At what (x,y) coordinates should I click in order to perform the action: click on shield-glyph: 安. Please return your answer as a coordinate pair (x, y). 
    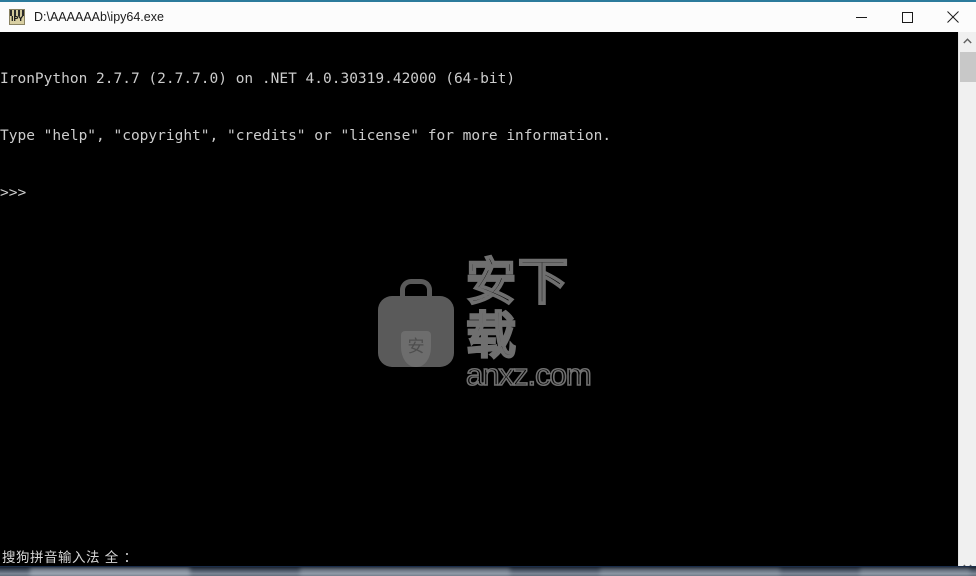
    Looking at the image, I should click on (416, 347).